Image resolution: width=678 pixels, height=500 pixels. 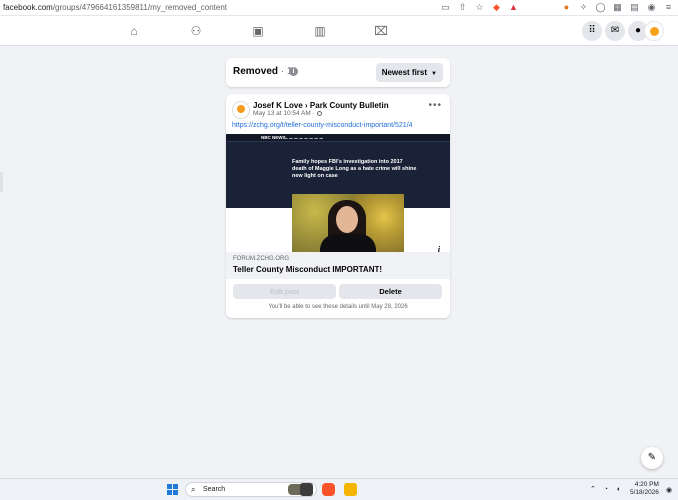 I want to click on article-photo, so click(x=348, y=223).